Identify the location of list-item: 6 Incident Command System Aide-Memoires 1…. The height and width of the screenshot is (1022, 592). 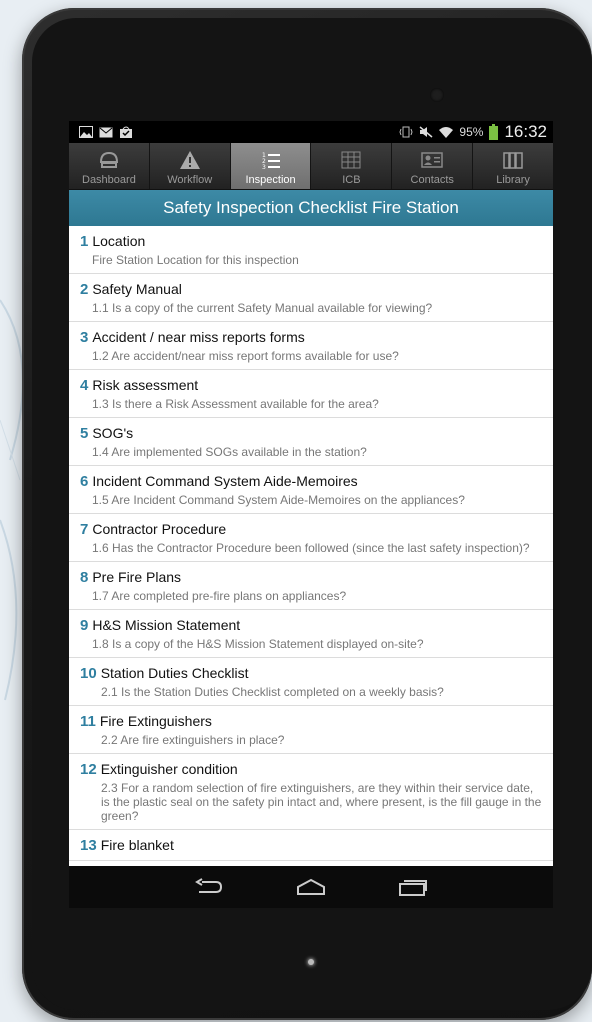
(311, 490).